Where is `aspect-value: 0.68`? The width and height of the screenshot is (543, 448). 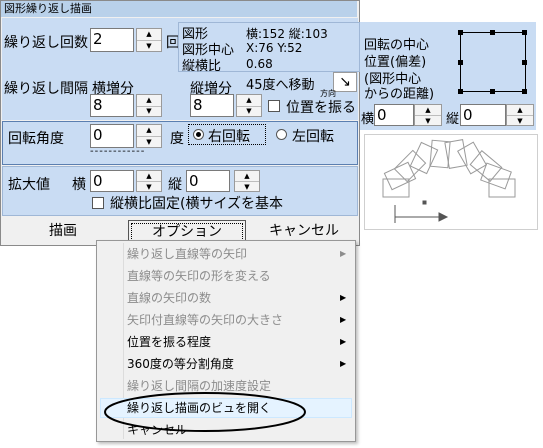 aspect-value: 0.68 is located at coordinates (259, 64).